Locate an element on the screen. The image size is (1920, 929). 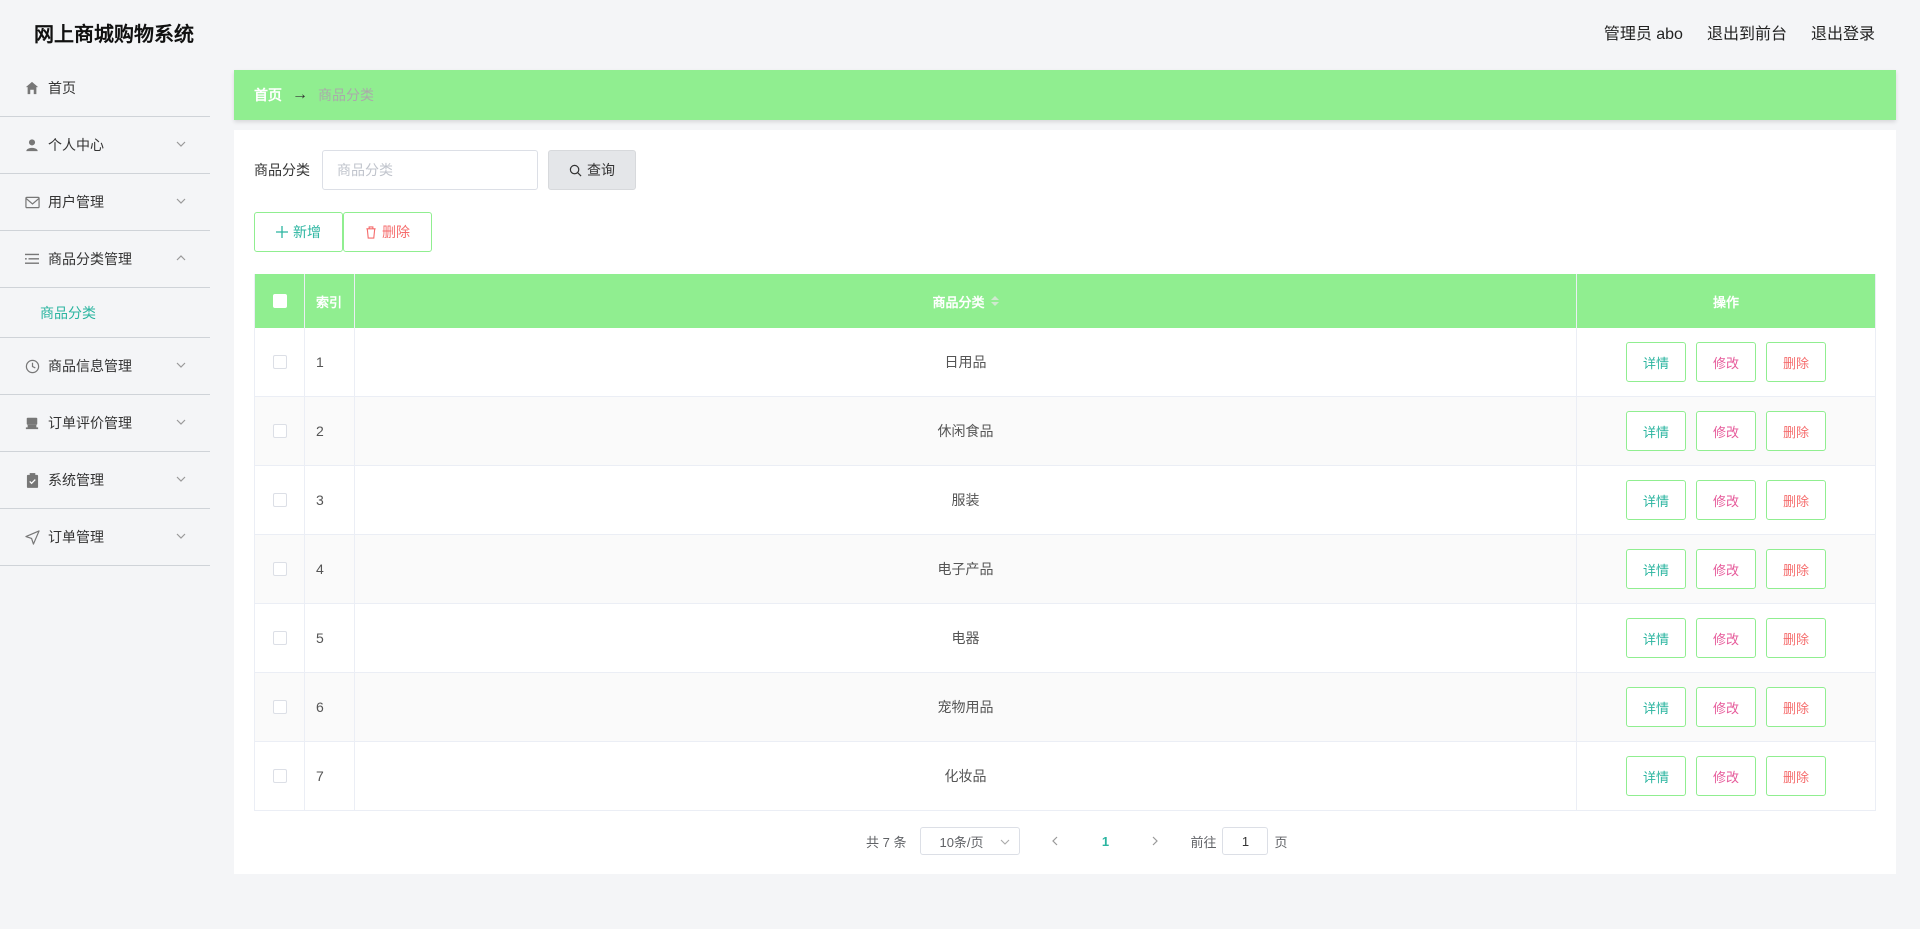
add-button: 新增 is located at coordinates (298, 232).